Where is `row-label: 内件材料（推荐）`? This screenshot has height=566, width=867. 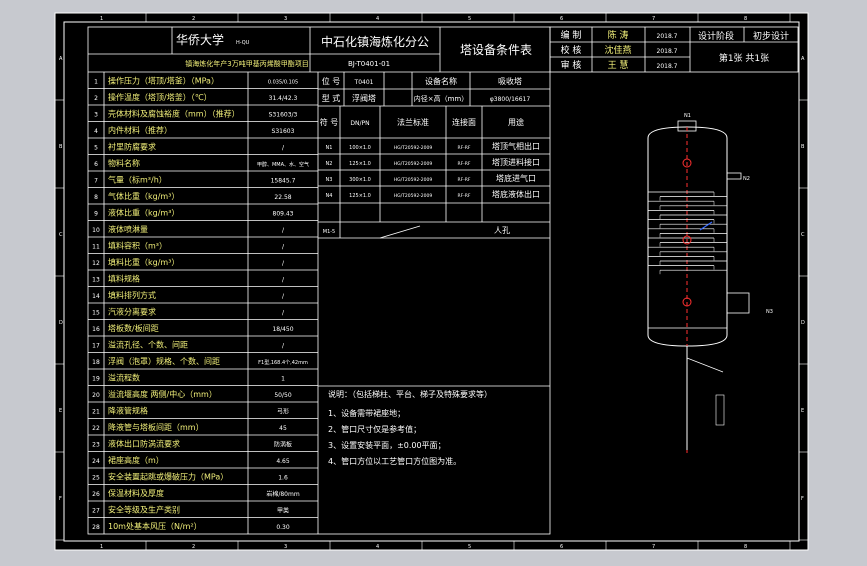 row-label: 内件材料（推荐） is located at coordinates (140, 130).